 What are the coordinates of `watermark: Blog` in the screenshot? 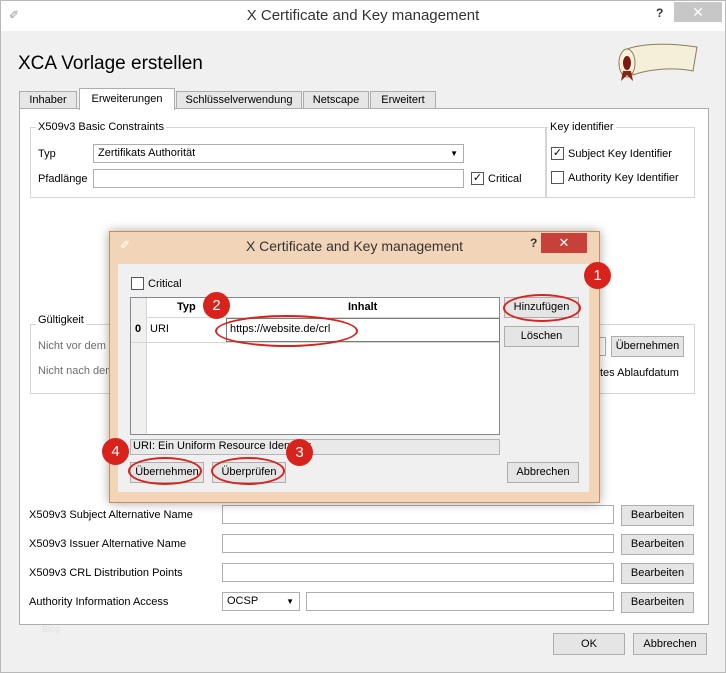 It's located at (51, 629).